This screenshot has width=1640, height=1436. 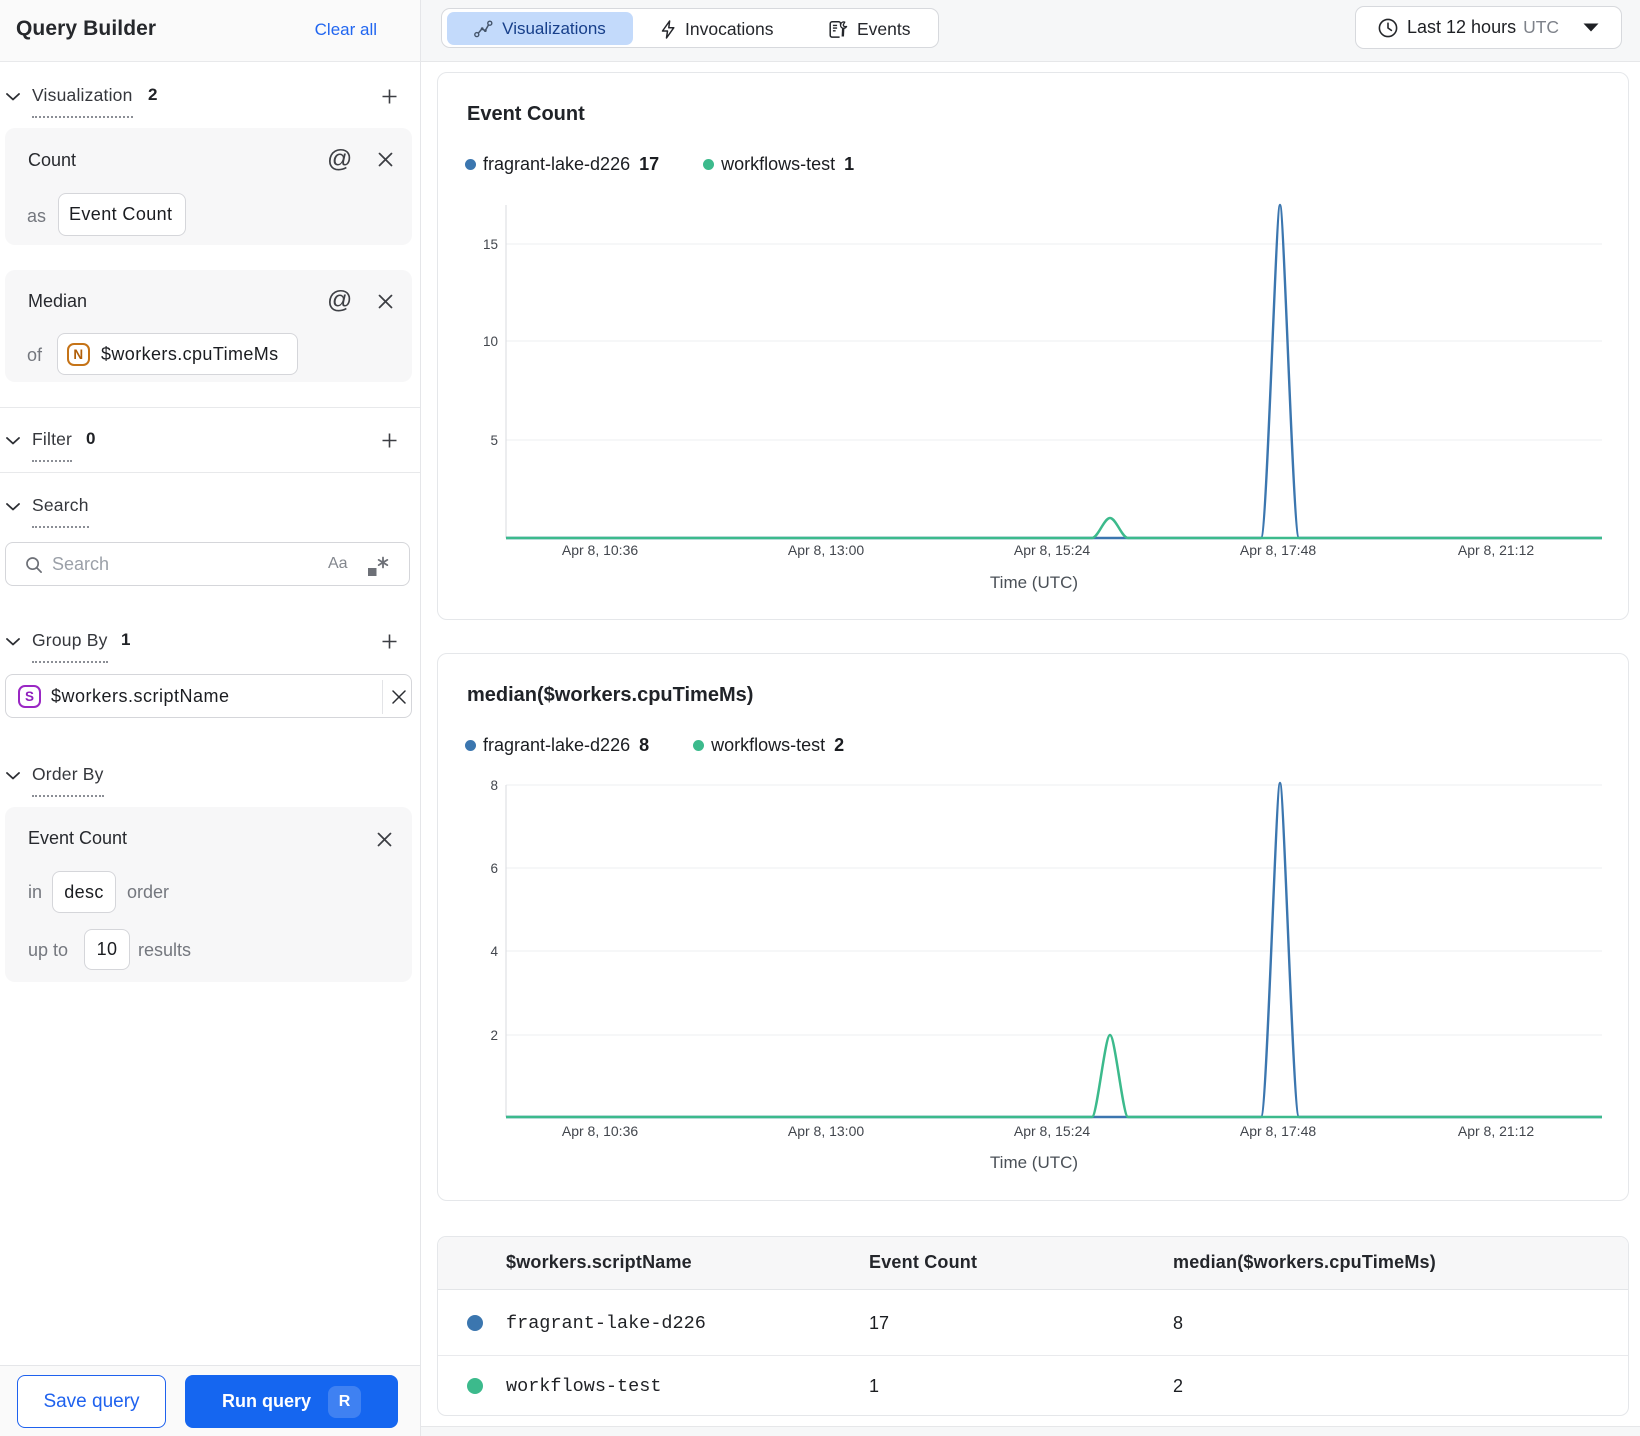 I want to click on svg-text: 6, so click(x=494, y=868).